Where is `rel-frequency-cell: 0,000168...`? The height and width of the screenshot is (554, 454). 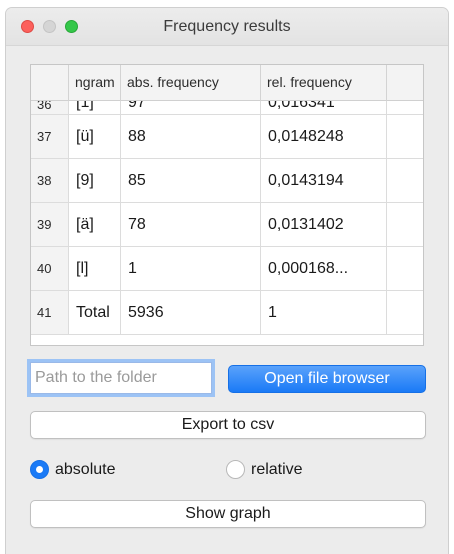
rel-frequency-cell: 0,000168... is located at coordinates (324, 268).